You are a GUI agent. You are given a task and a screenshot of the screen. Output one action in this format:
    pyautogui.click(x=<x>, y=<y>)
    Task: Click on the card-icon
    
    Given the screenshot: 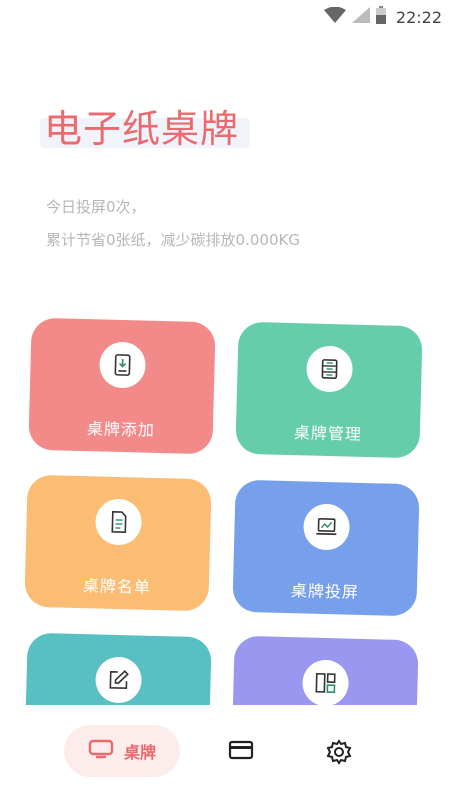 What is the action you would take?
    pyautogui.click(x=241, y=752)
    